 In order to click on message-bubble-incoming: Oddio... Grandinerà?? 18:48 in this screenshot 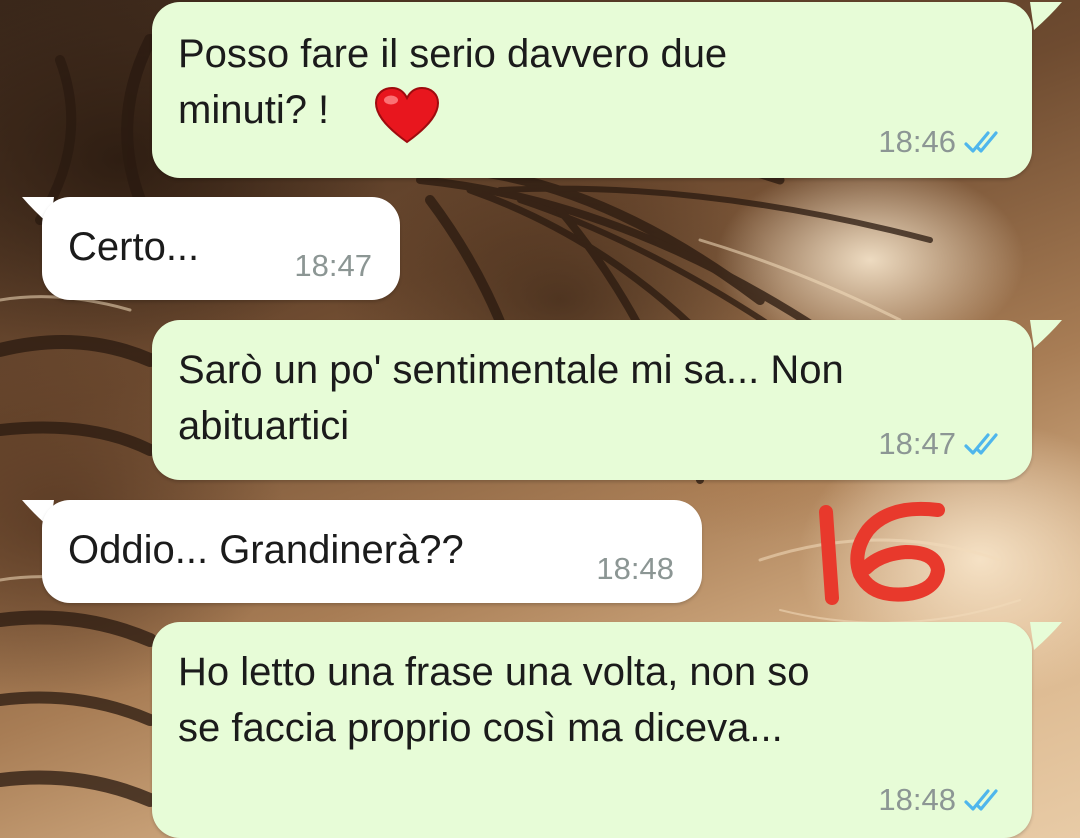, I will do `click(372, 551)`.